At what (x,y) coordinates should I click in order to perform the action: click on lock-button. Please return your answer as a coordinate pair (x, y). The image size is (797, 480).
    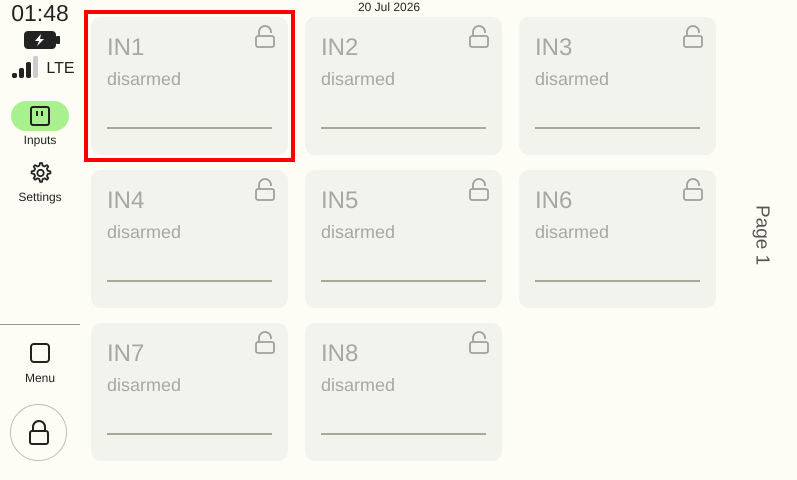
    Looking at the image, I should click on (38, 432).